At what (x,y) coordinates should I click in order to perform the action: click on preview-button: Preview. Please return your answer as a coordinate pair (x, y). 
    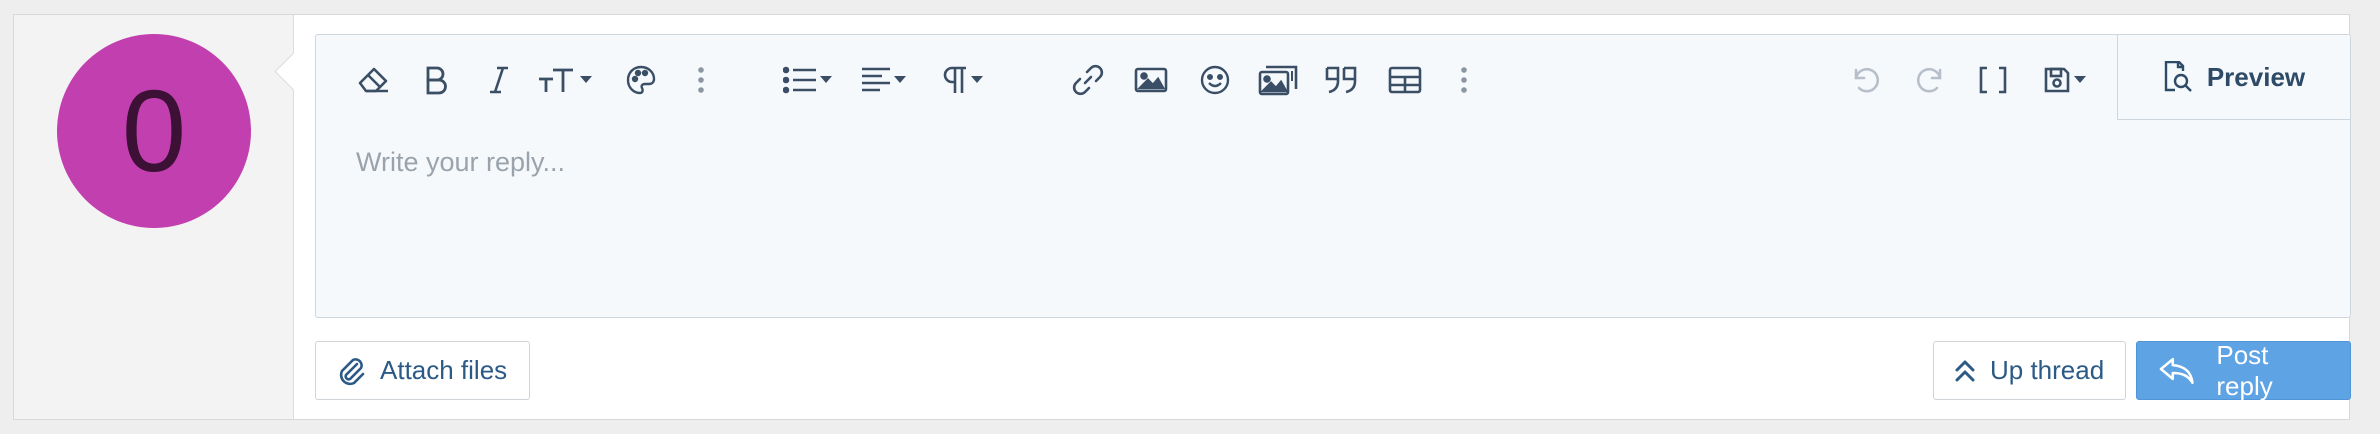
    Looking at the image, I should click on (2233, 77).